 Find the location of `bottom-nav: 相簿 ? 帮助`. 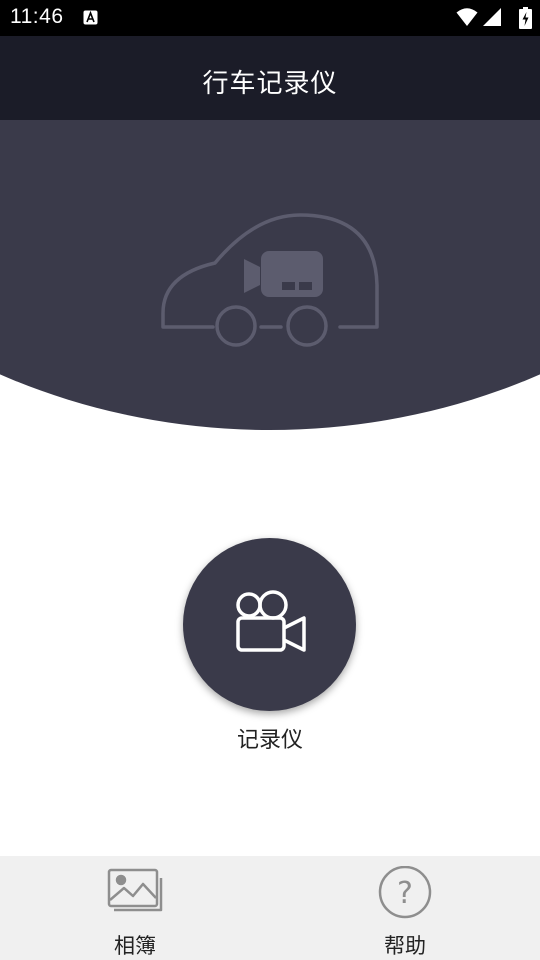

bottom-nav: 相簿 ? 帮助 is located at coordinates (270, 908).